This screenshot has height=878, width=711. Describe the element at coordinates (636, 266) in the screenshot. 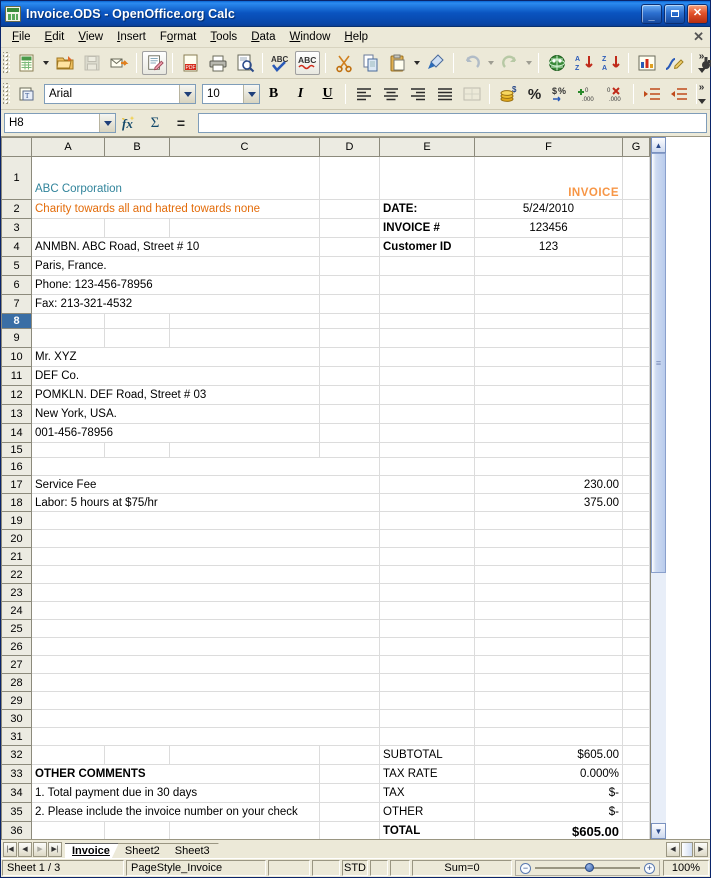

I see `cell-g5` at that location.